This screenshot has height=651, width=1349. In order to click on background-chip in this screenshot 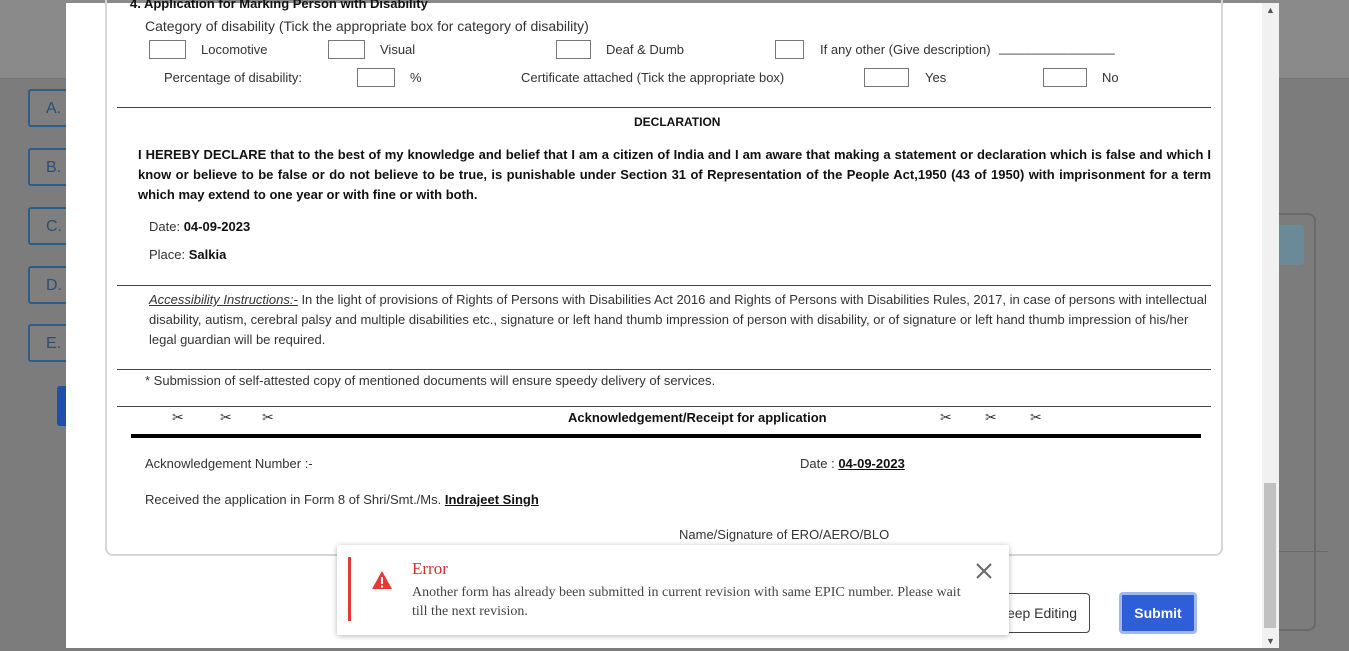, I will do `click(1291, 245)`.